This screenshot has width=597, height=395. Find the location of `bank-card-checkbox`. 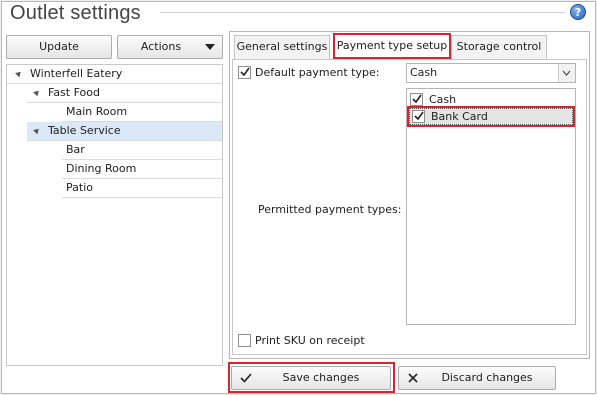

bank-card-checkbox is located at coordinates (418, 116).